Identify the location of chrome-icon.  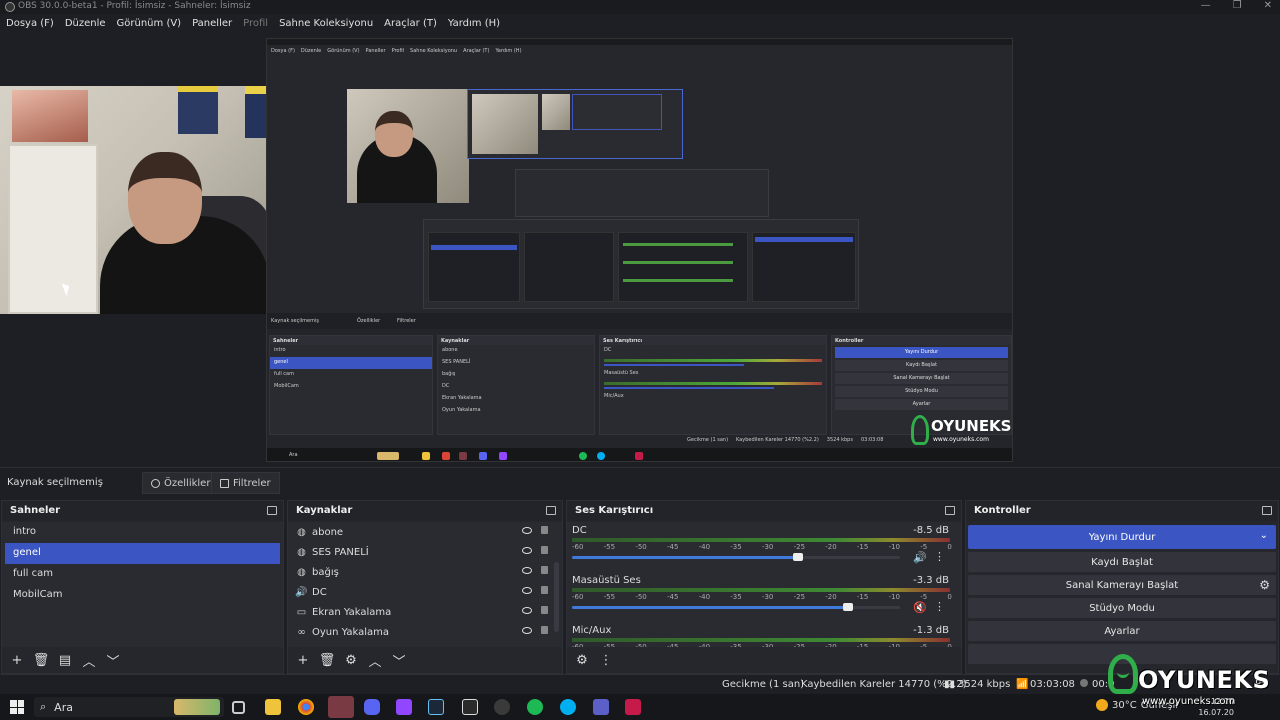
(306, 707).